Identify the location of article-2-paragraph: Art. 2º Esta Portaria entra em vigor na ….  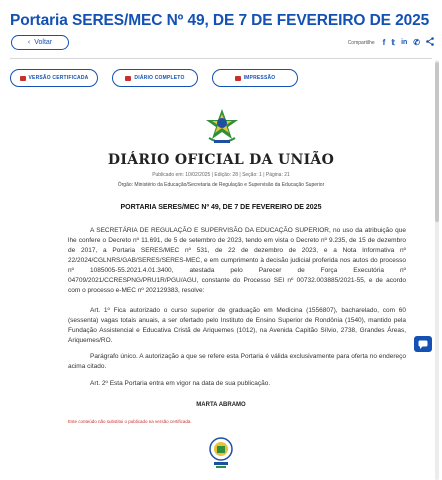
(180, 383).